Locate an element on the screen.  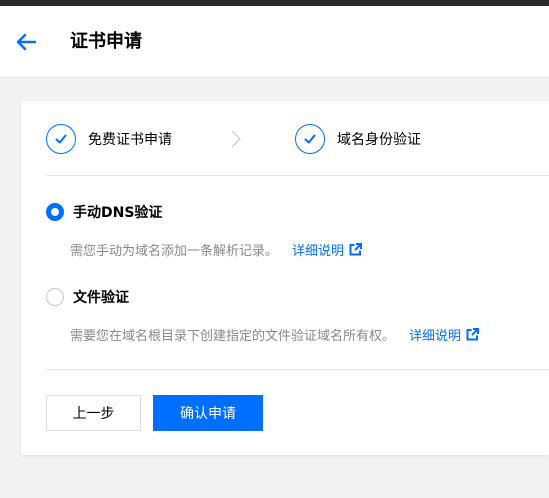
option-file-verification: 文件验证 is located at coordinates (87, 297).